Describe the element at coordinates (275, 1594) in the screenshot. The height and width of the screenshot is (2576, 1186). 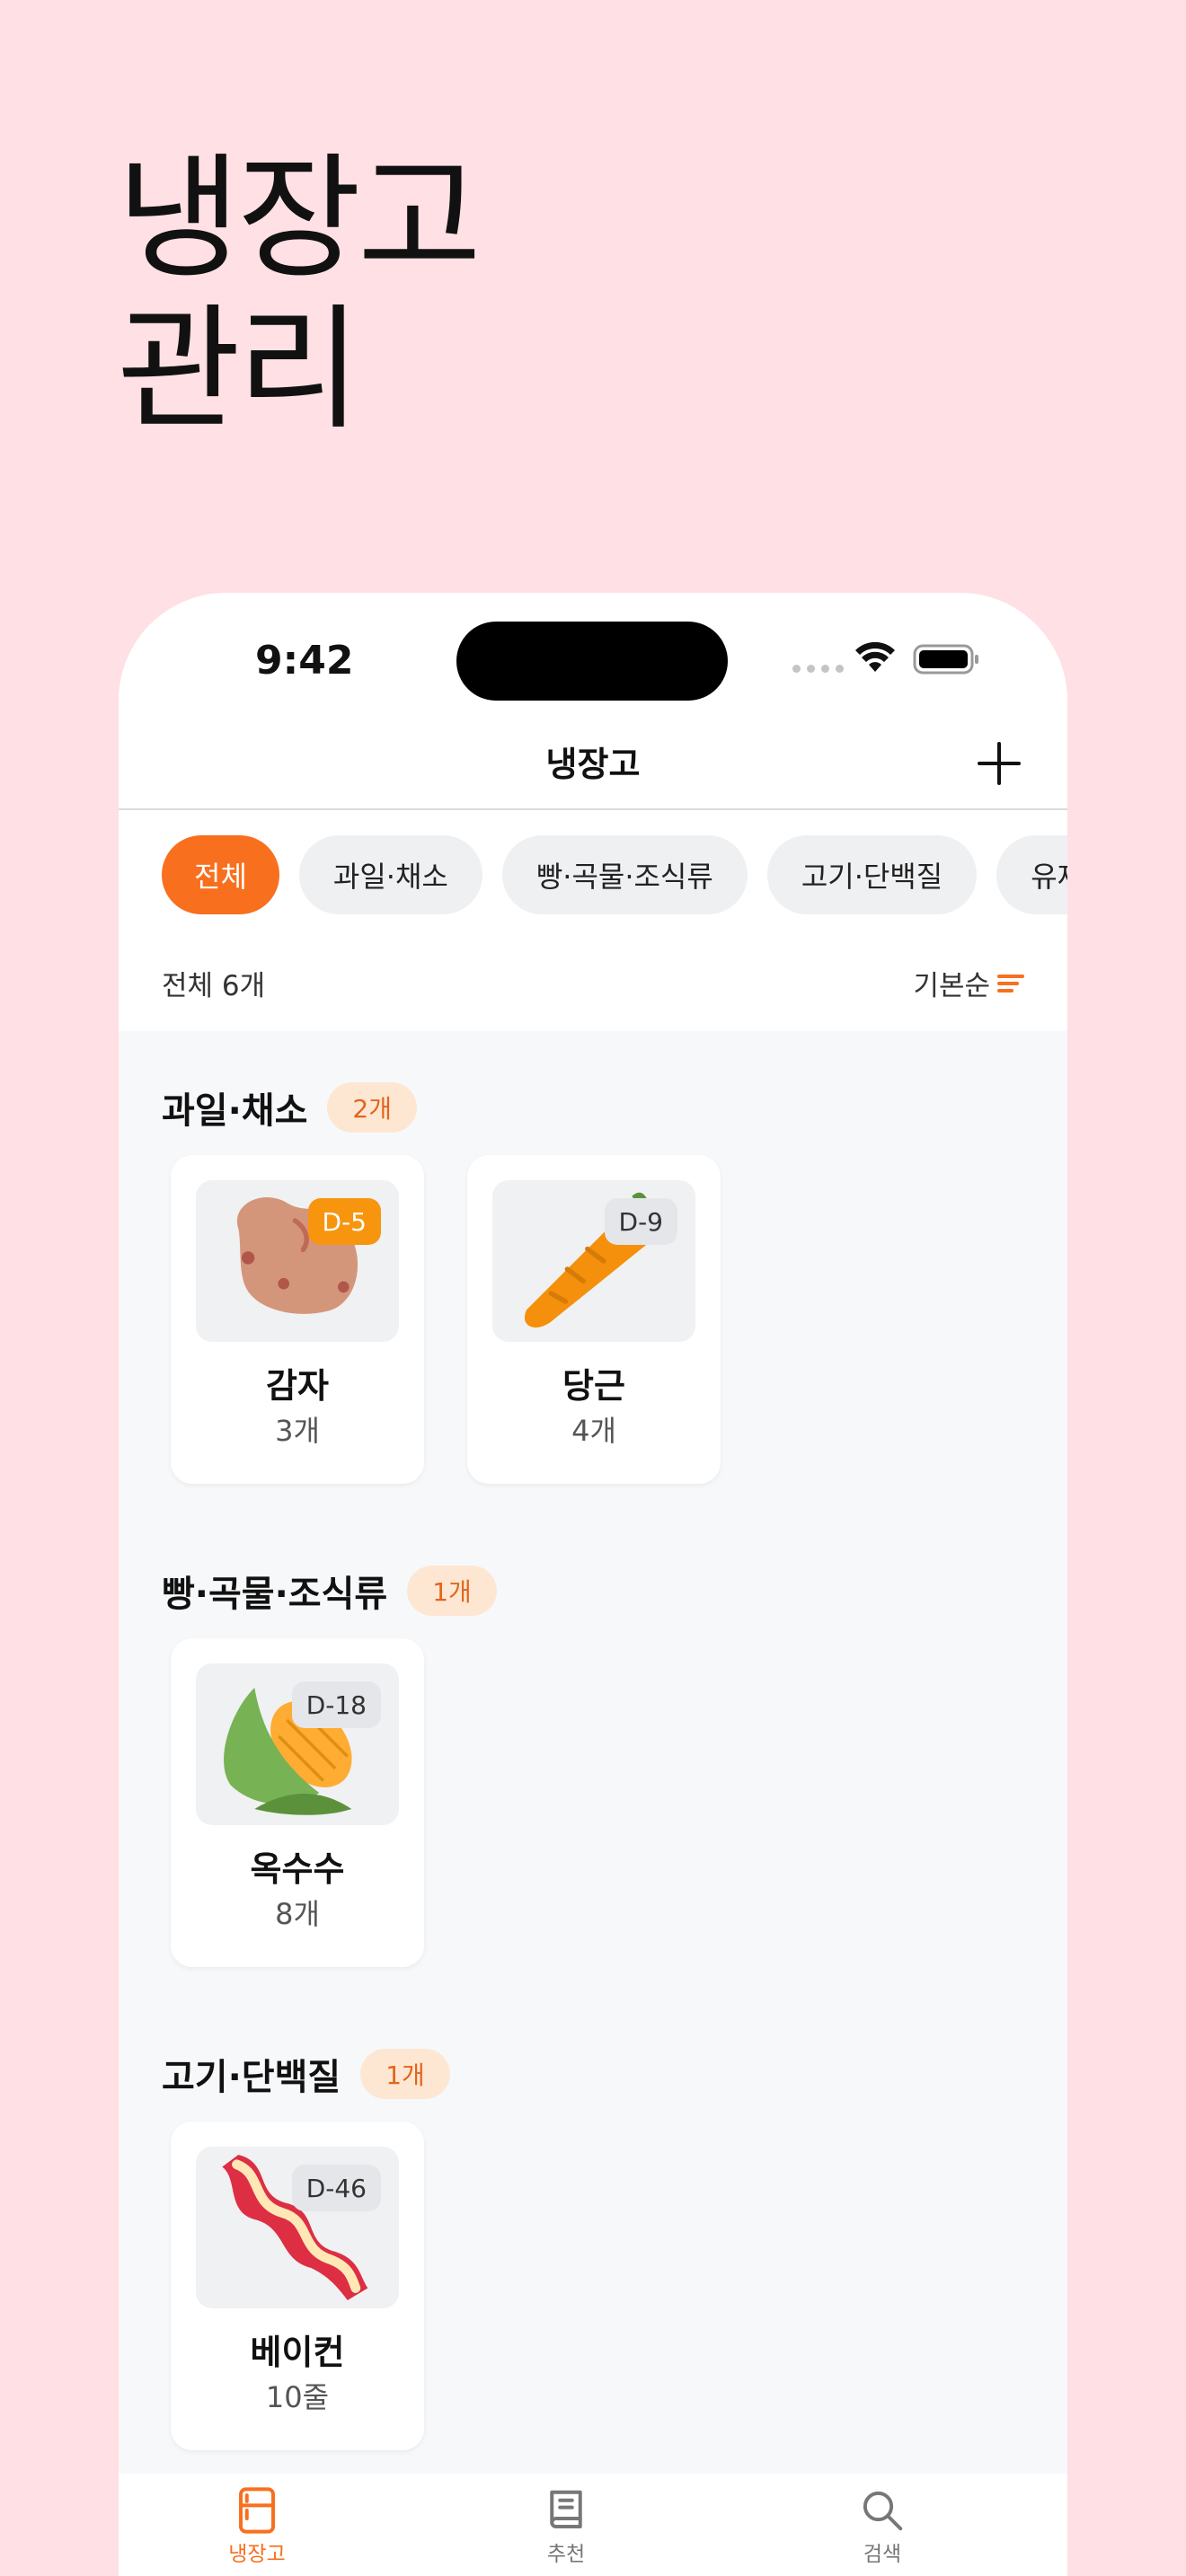
I see `section-title: 빵·곡물·조식류` at that location.